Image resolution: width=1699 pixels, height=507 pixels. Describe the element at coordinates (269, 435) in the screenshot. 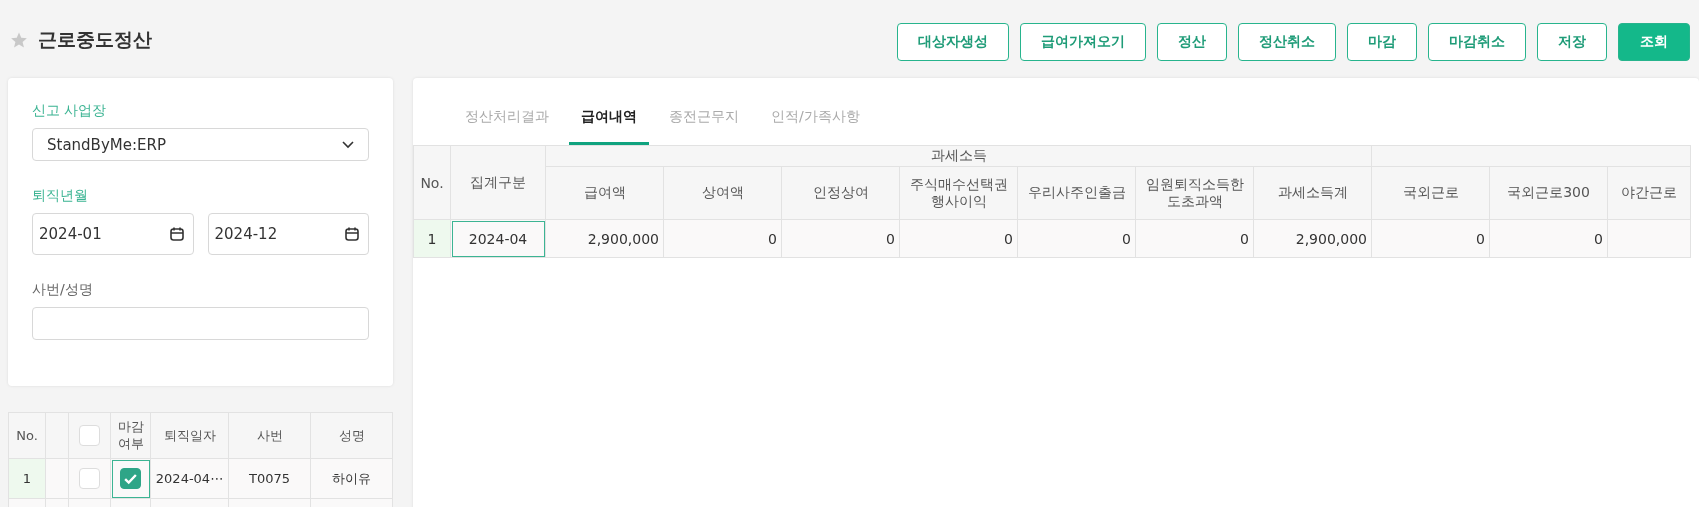

I see `column-header: 사번` at that location.